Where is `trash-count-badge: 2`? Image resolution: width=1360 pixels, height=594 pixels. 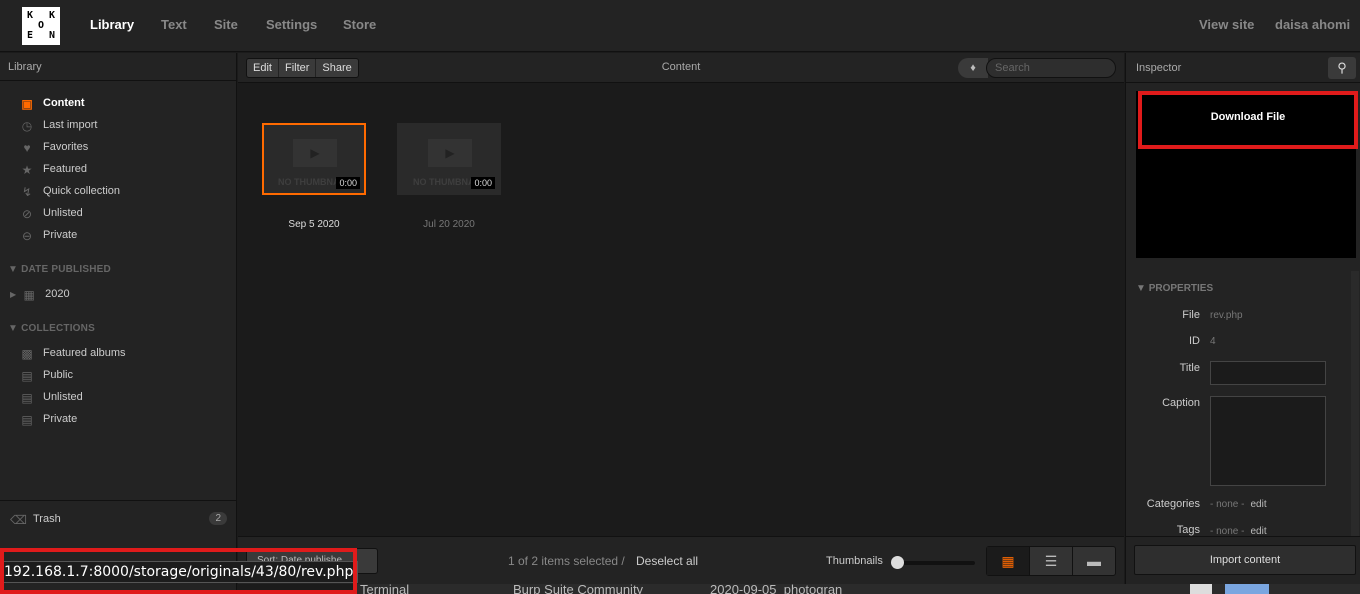 trash-count-badge: 2 is located at coordinates (218, 518).